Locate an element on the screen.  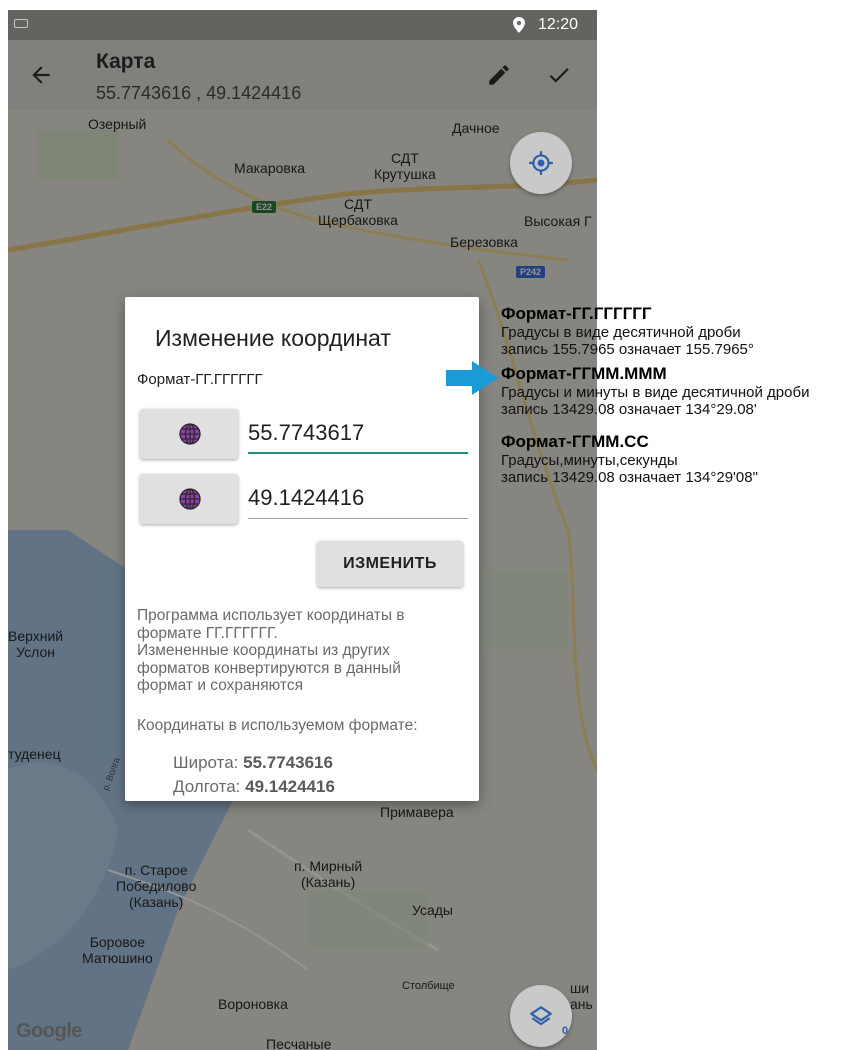
annotation-arrow-icon is located at coordinates (472, 378).